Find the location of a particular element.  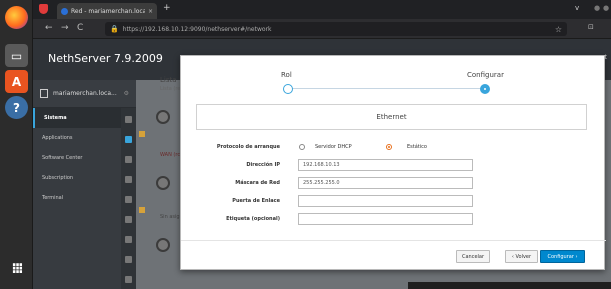

back-button: ‹ Volver is located at coordinates (521, 256).